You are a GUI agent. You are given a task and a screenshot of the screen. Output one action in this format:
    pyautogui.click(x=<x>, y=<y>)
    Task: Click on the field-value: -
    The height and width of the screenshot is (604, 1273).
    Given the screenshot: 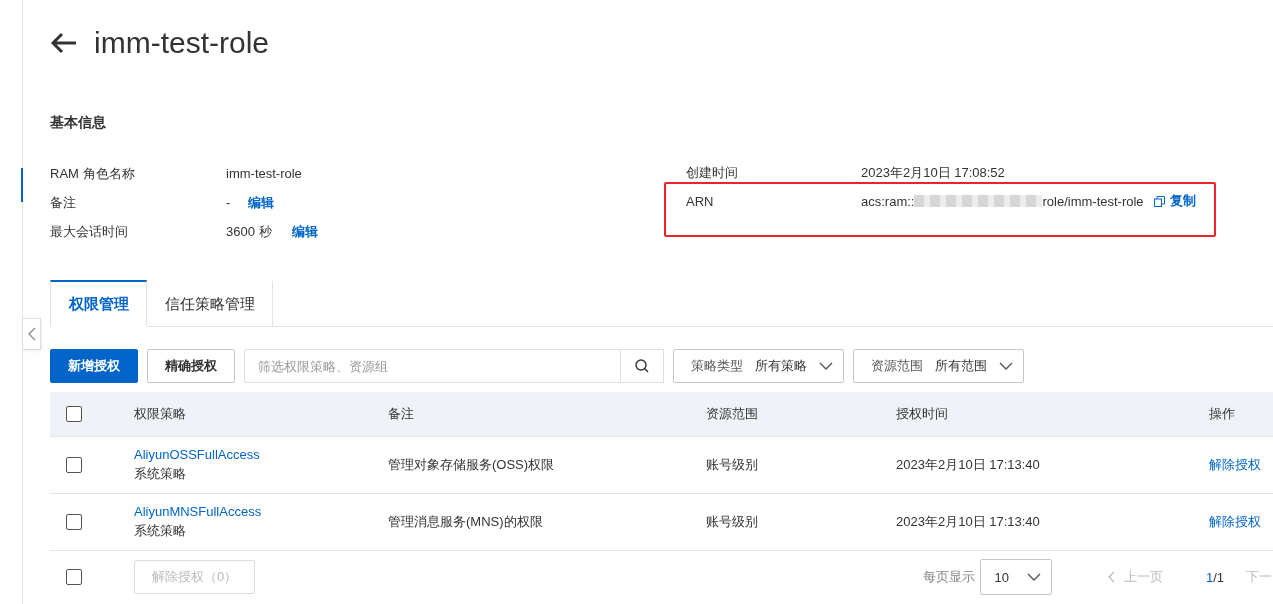 What is the action you would take?
    pyautogui.click(x=228, y=202)
    